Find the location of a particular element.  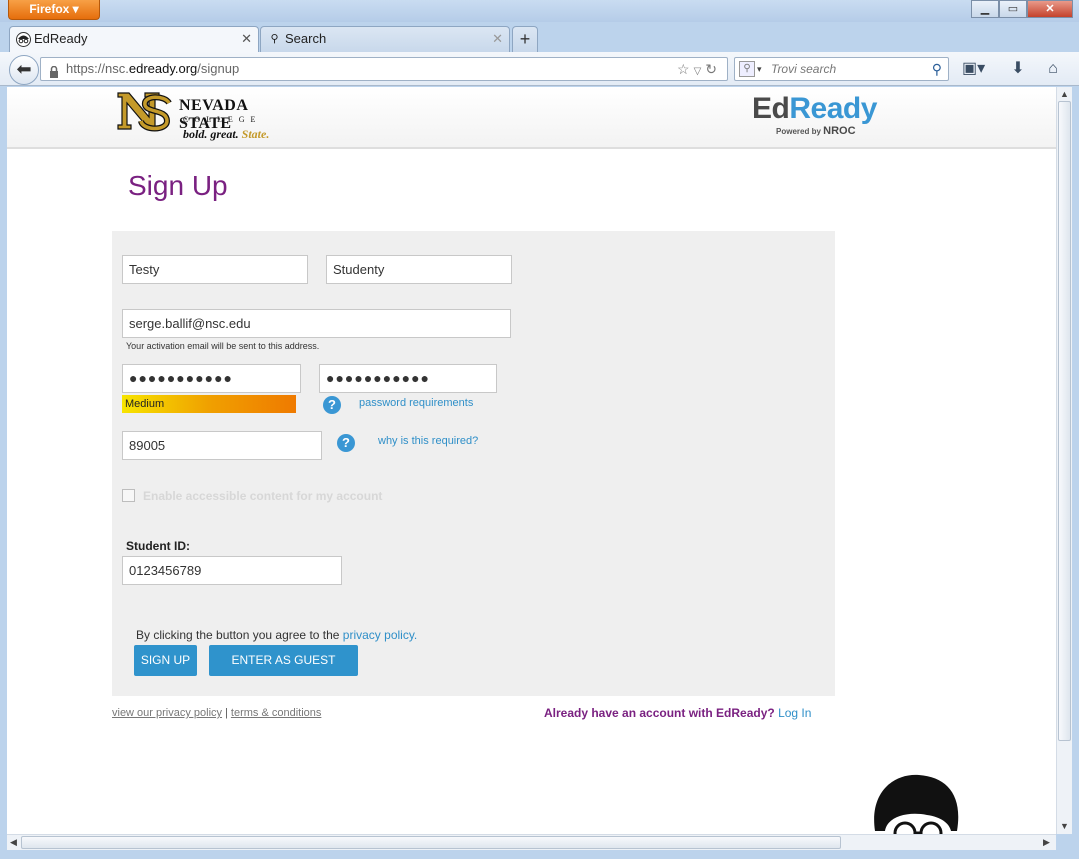

scroll-left-icon: ◀ is located at coordinates (13, 842).